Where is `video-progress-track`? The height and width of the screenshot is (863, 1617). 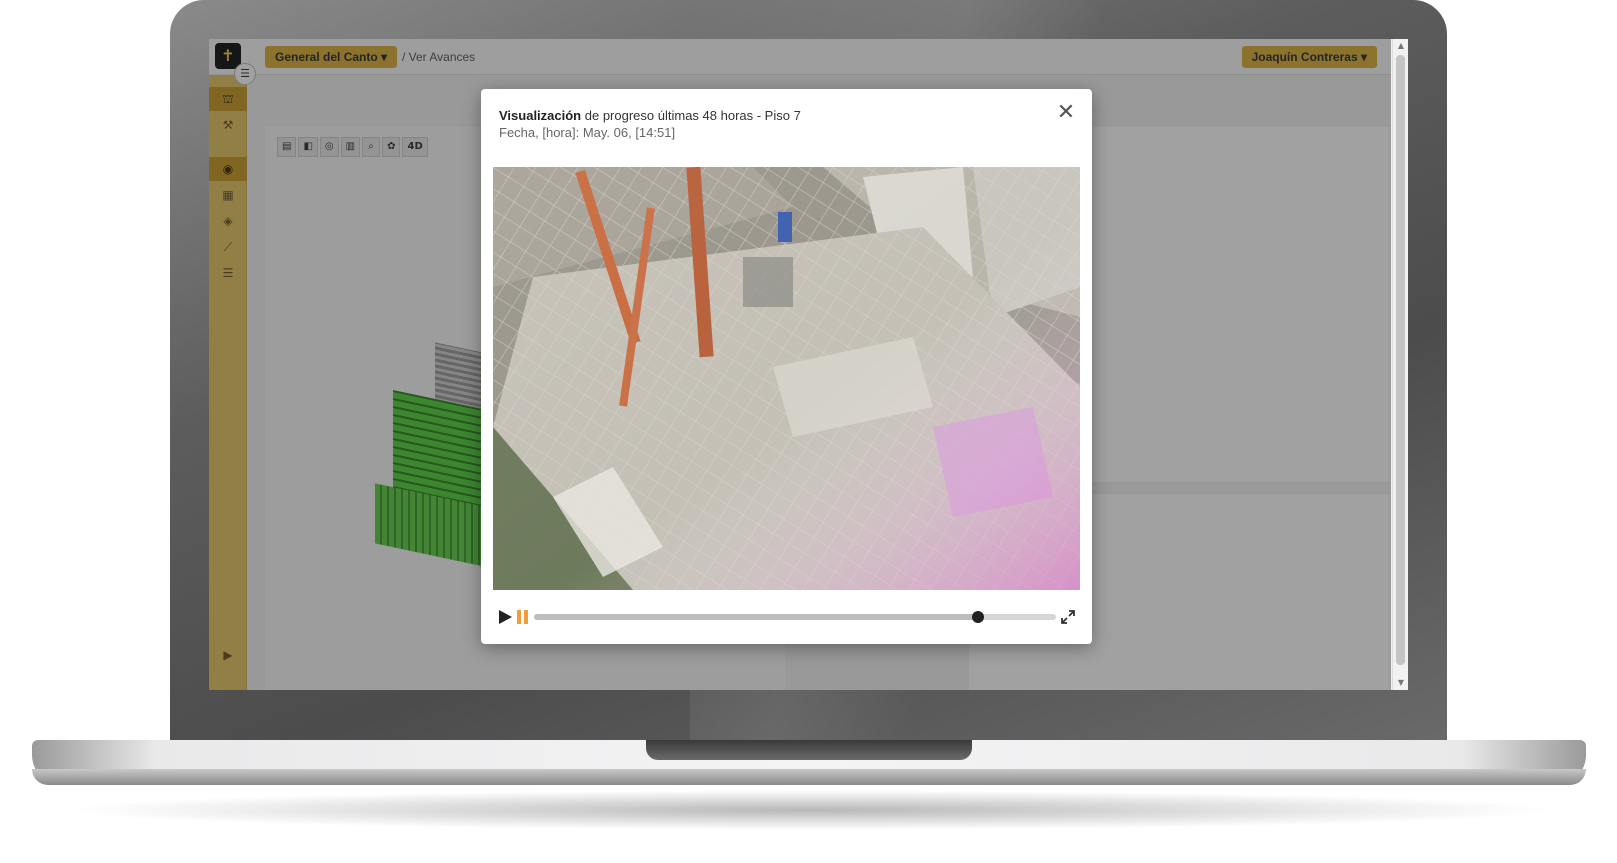 video-progress-track is located at coordinates (795, 617).